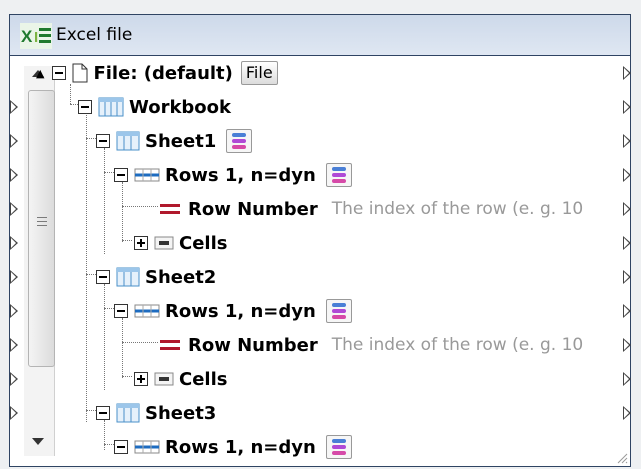 This screenshot has width=641, height=469. Describe the element at coordinates (111, 107) in the screenshot. I see `workbook-icon` at that location.